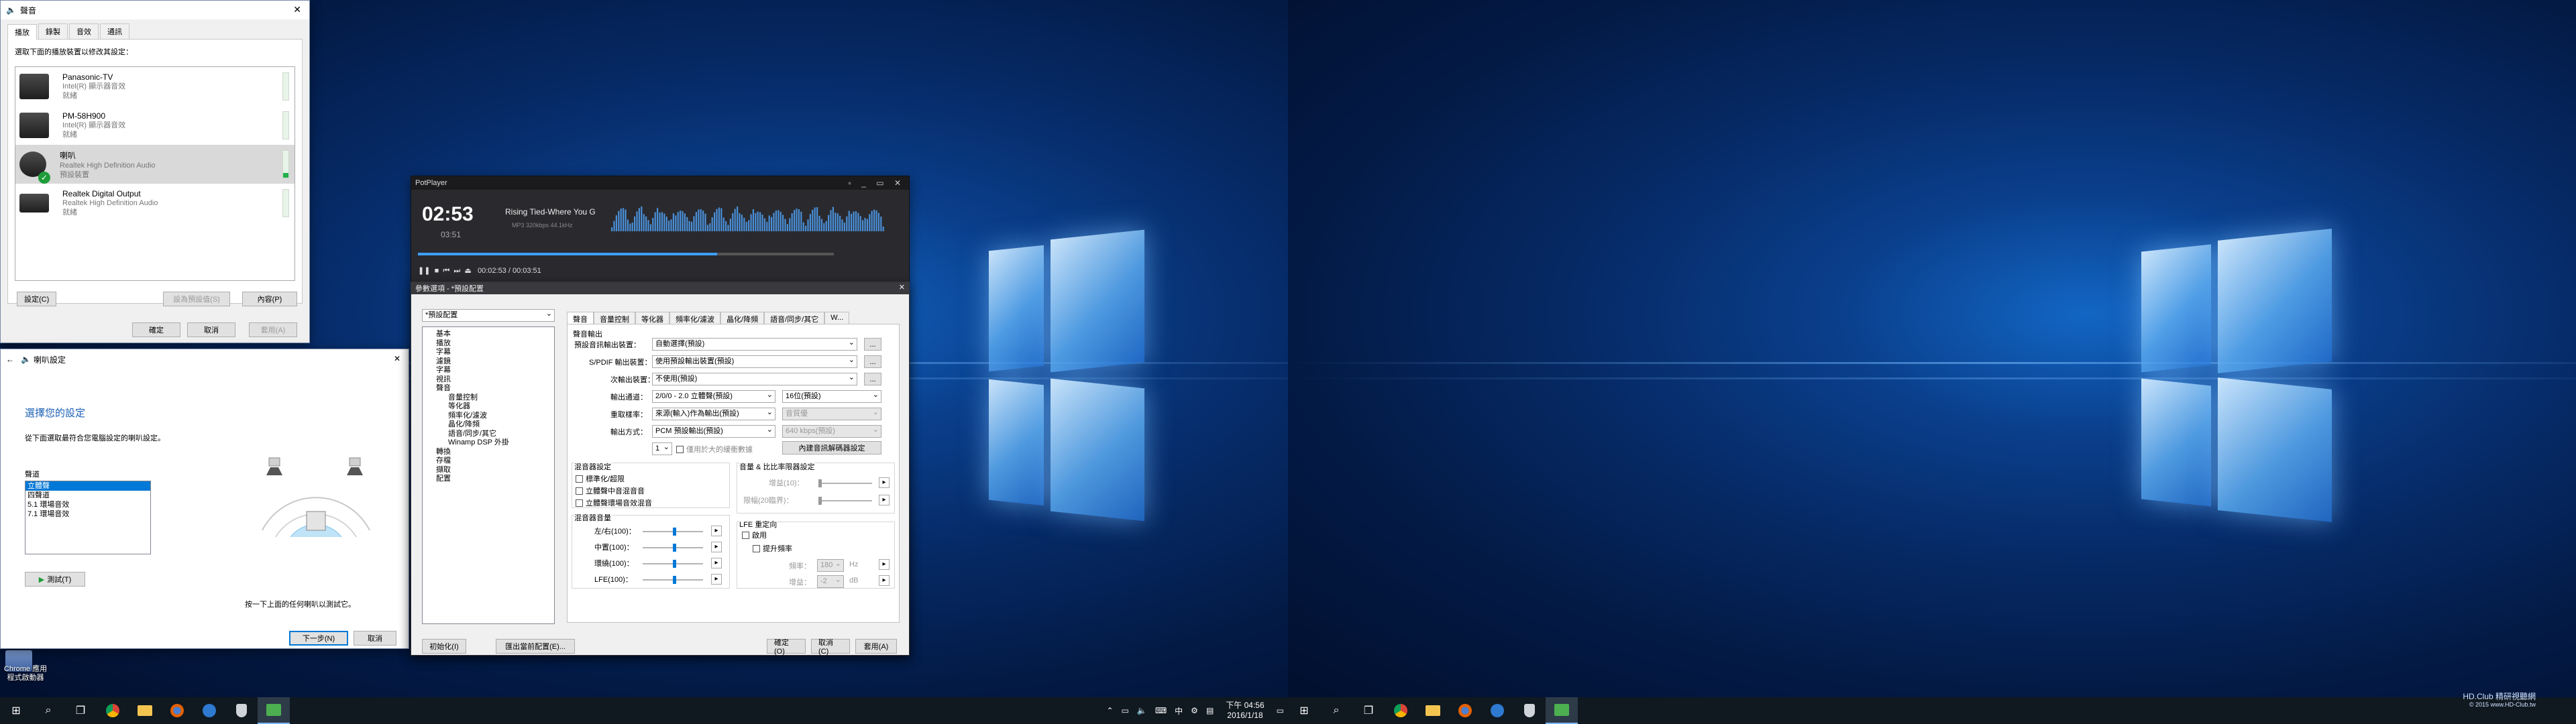  What do you see at coordinates (196, 299) in the screenshot?
I see `set-default-button: 設為預設值(S)` at bounding box center [196, 299].